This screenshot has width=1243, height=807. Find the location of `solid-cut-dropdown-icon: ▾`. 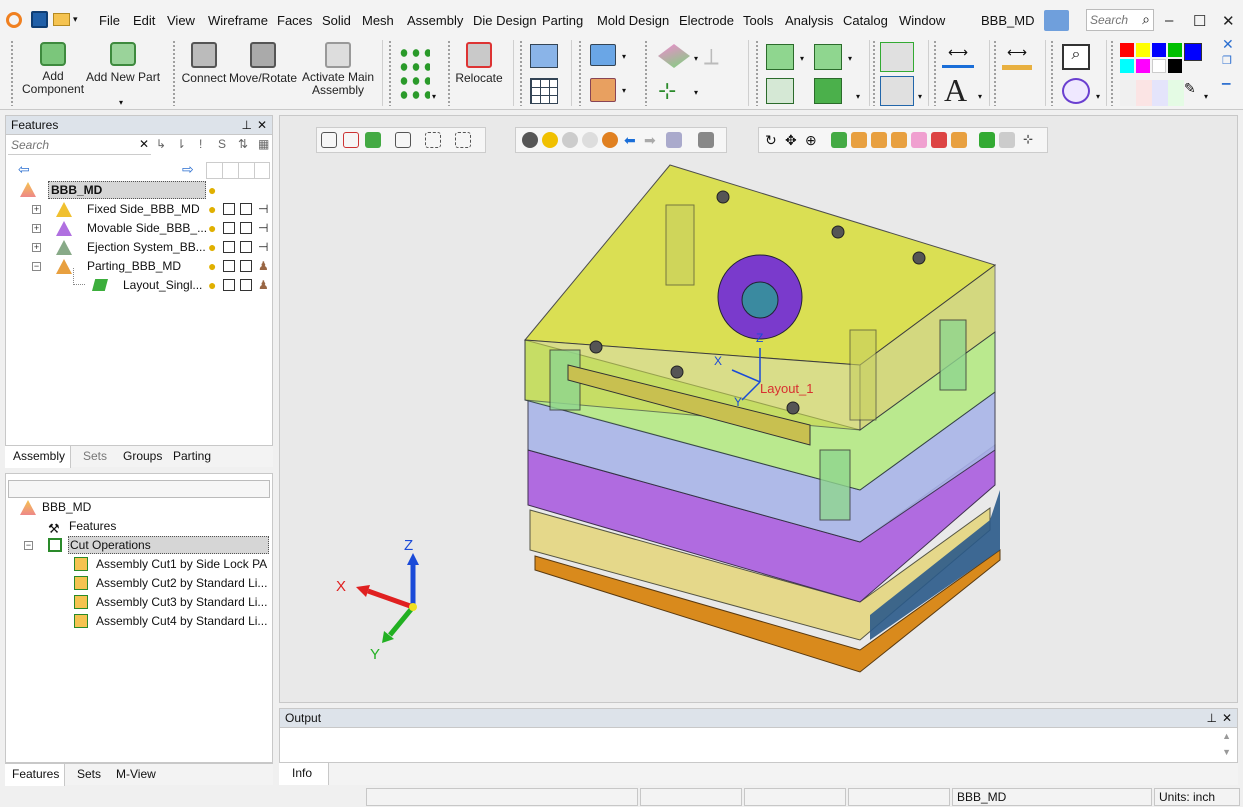

solid-cut-dropdown-icon: ▾ is located at coordinates (858, 96).